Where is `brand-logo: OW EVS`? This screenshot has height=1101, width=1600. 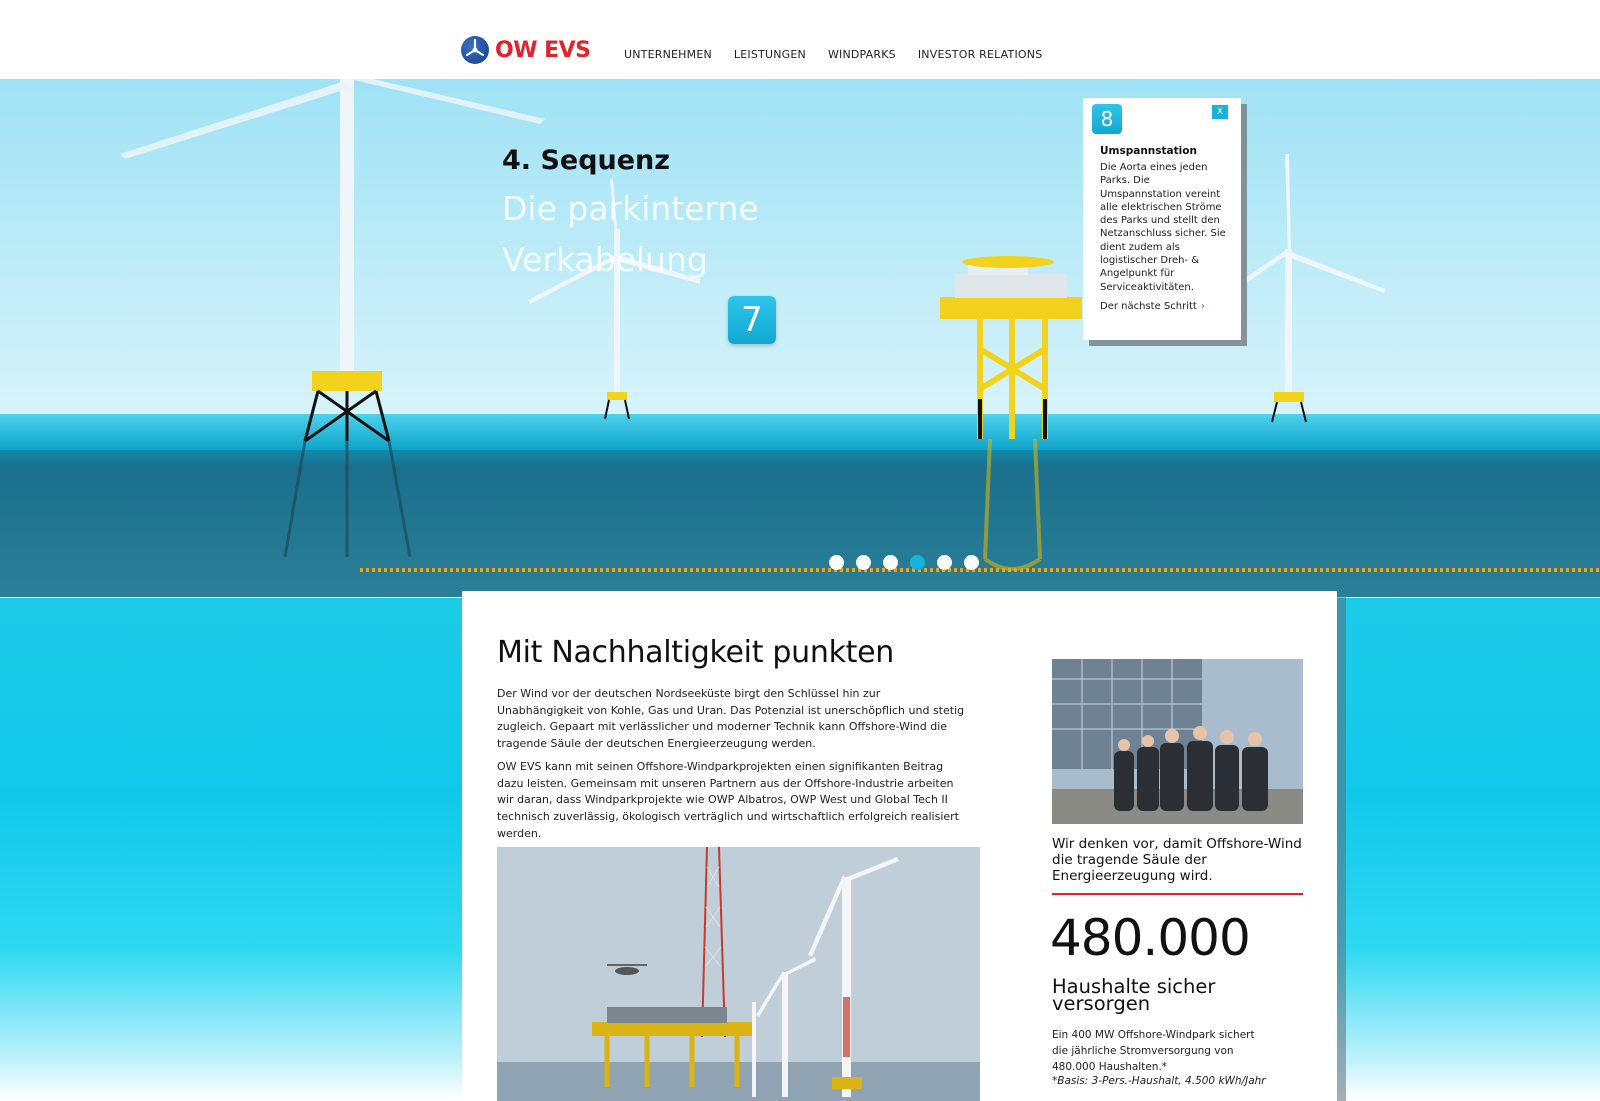
brand-logo: OW EVS is located at coordinates (526, 50).